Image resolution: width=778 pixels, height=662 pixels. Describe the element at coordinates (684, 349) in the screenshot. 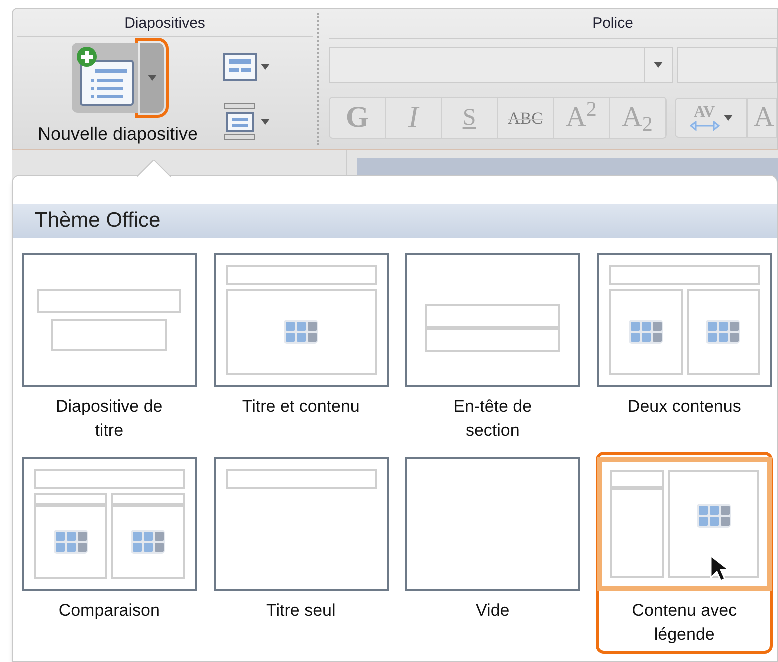

I see `layout-option: Deux contenus` at that location.